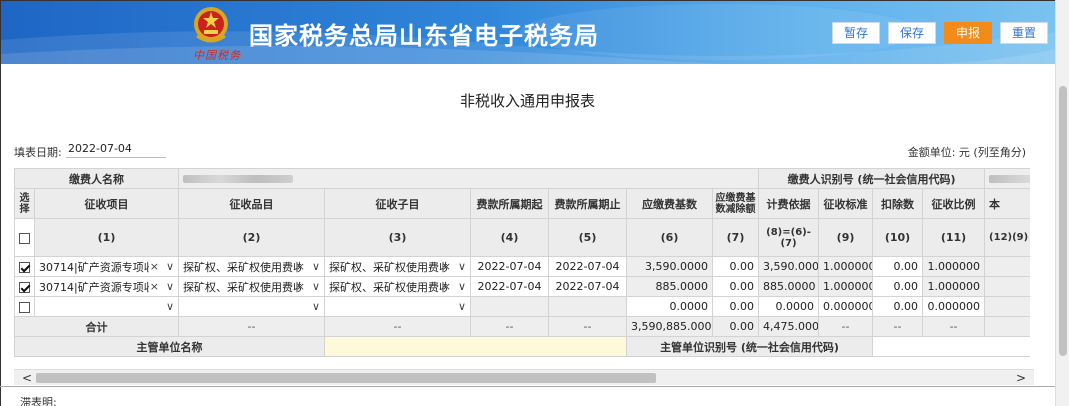 Image resolution: width=1069 pixels, height=406 pixels. What do you see at coordinates (251, 306) in the screenshot?
I see `category-select: ∨` at bounding box center [251, 306].